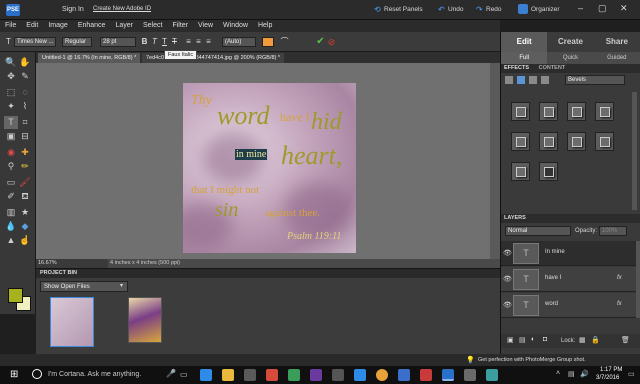 The height and width of the screenshot is (384, 640). What do you see at coordinates (524, 58) in the screenshot?
I see `tab-full: Full` at bounding box center [524, 58].